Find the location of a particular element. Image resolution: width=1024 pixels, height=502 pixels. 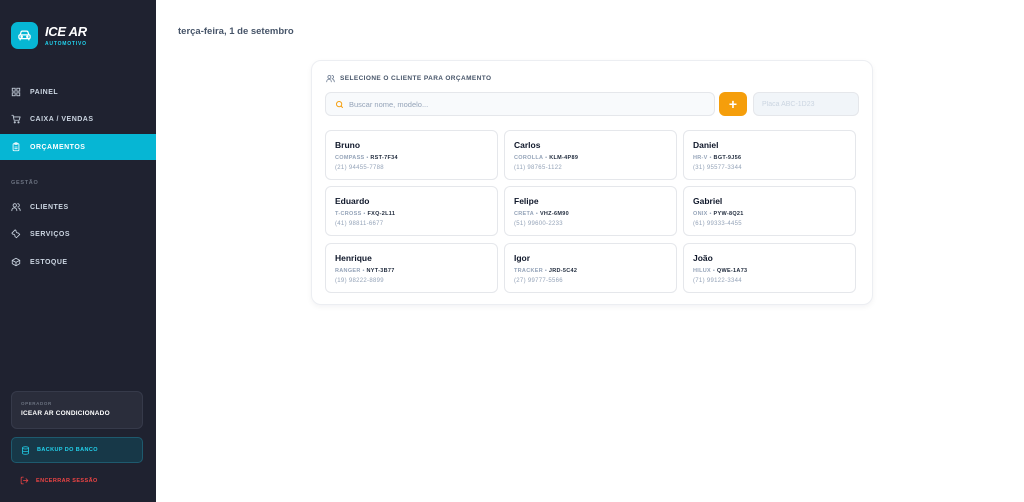

client-phone: (41) 98811-6677 is located at coordinates (359, 224).